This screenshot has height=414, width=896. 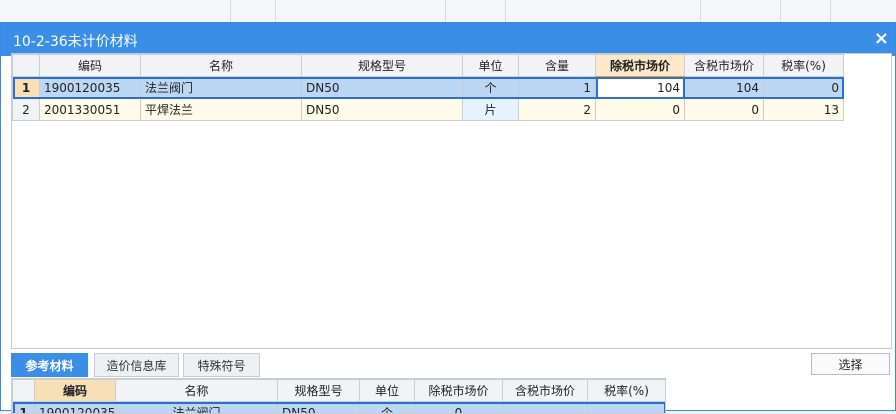 I want to click on select-button: 选择, so click(x=850, y=364).